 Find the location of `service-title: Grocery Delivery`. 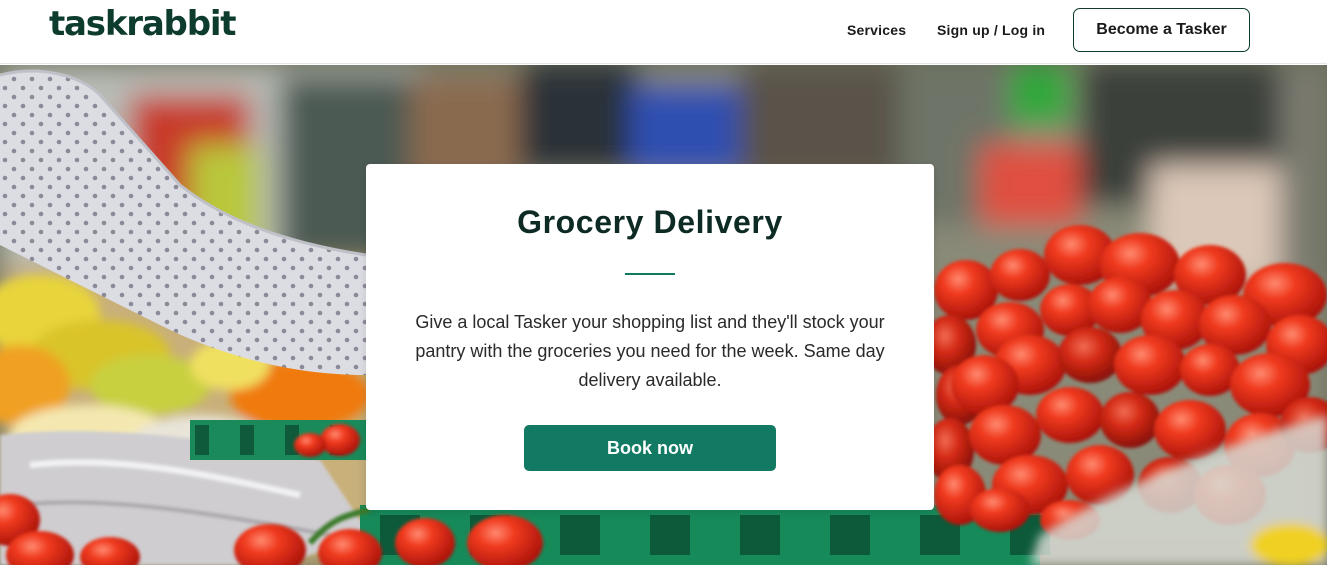

service-title: Grocery Delivery is located at coordinates (650, 222).